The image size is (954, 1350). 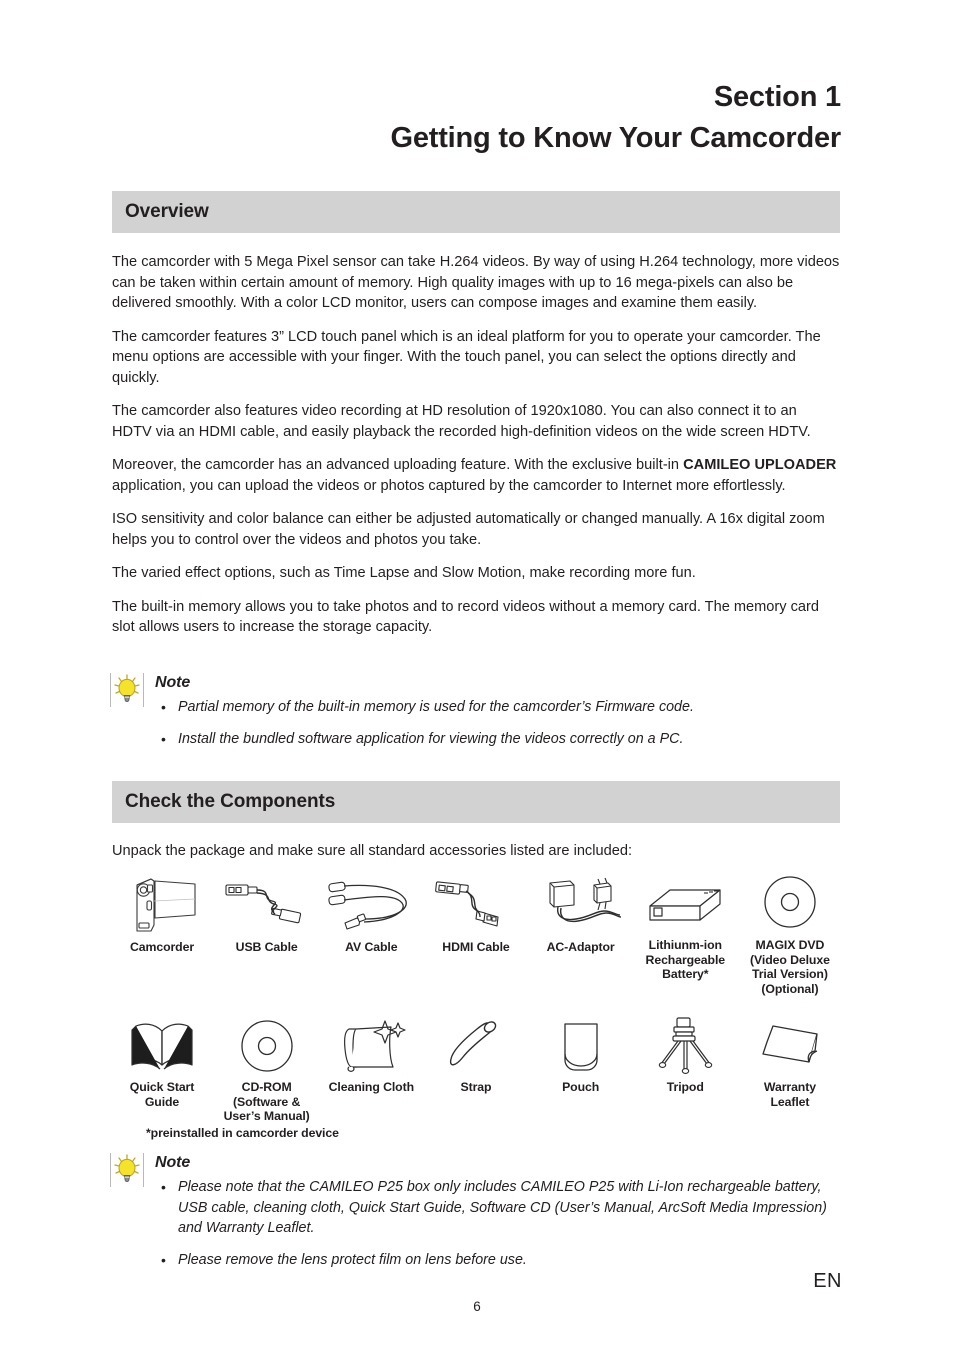 I want to click on component-label: Pouch, so click(x=581, y=1087).